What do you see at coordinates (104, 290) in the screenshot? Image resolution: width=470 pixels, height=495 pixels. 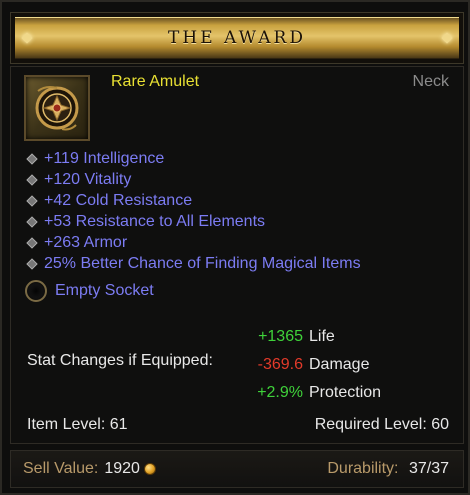 I see `socket-label: Empty Socket` at bounding box center [104, 290].